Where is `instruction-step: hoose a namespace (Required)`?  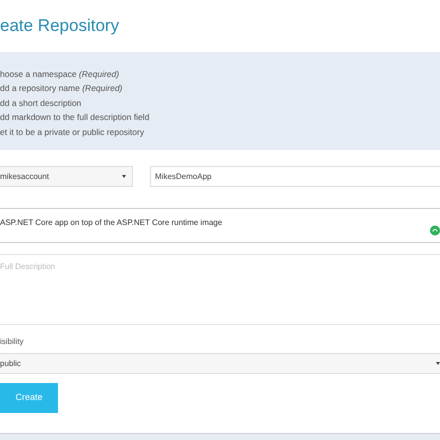 instruction-step: hoose a namespace (Required) is located at coordinates (220, 74).